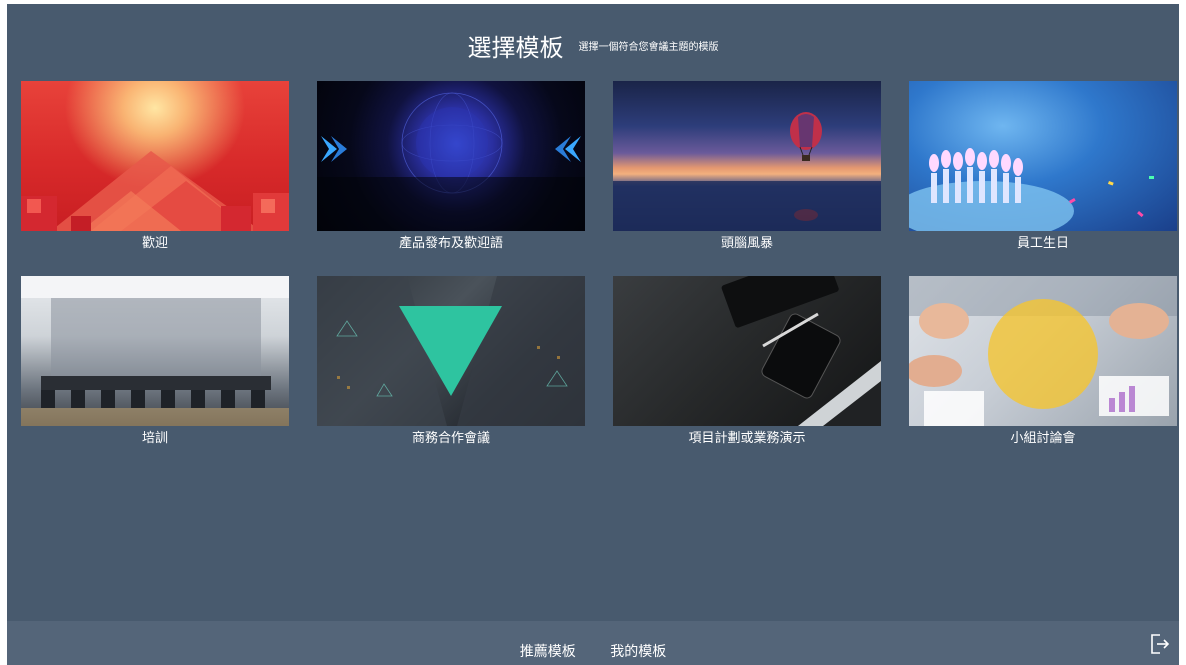 Image resolution: width=1186 pixels, height=665 pixels. I want to click on template-card-business-meeting: 商務合作會議, so click(451, 373).